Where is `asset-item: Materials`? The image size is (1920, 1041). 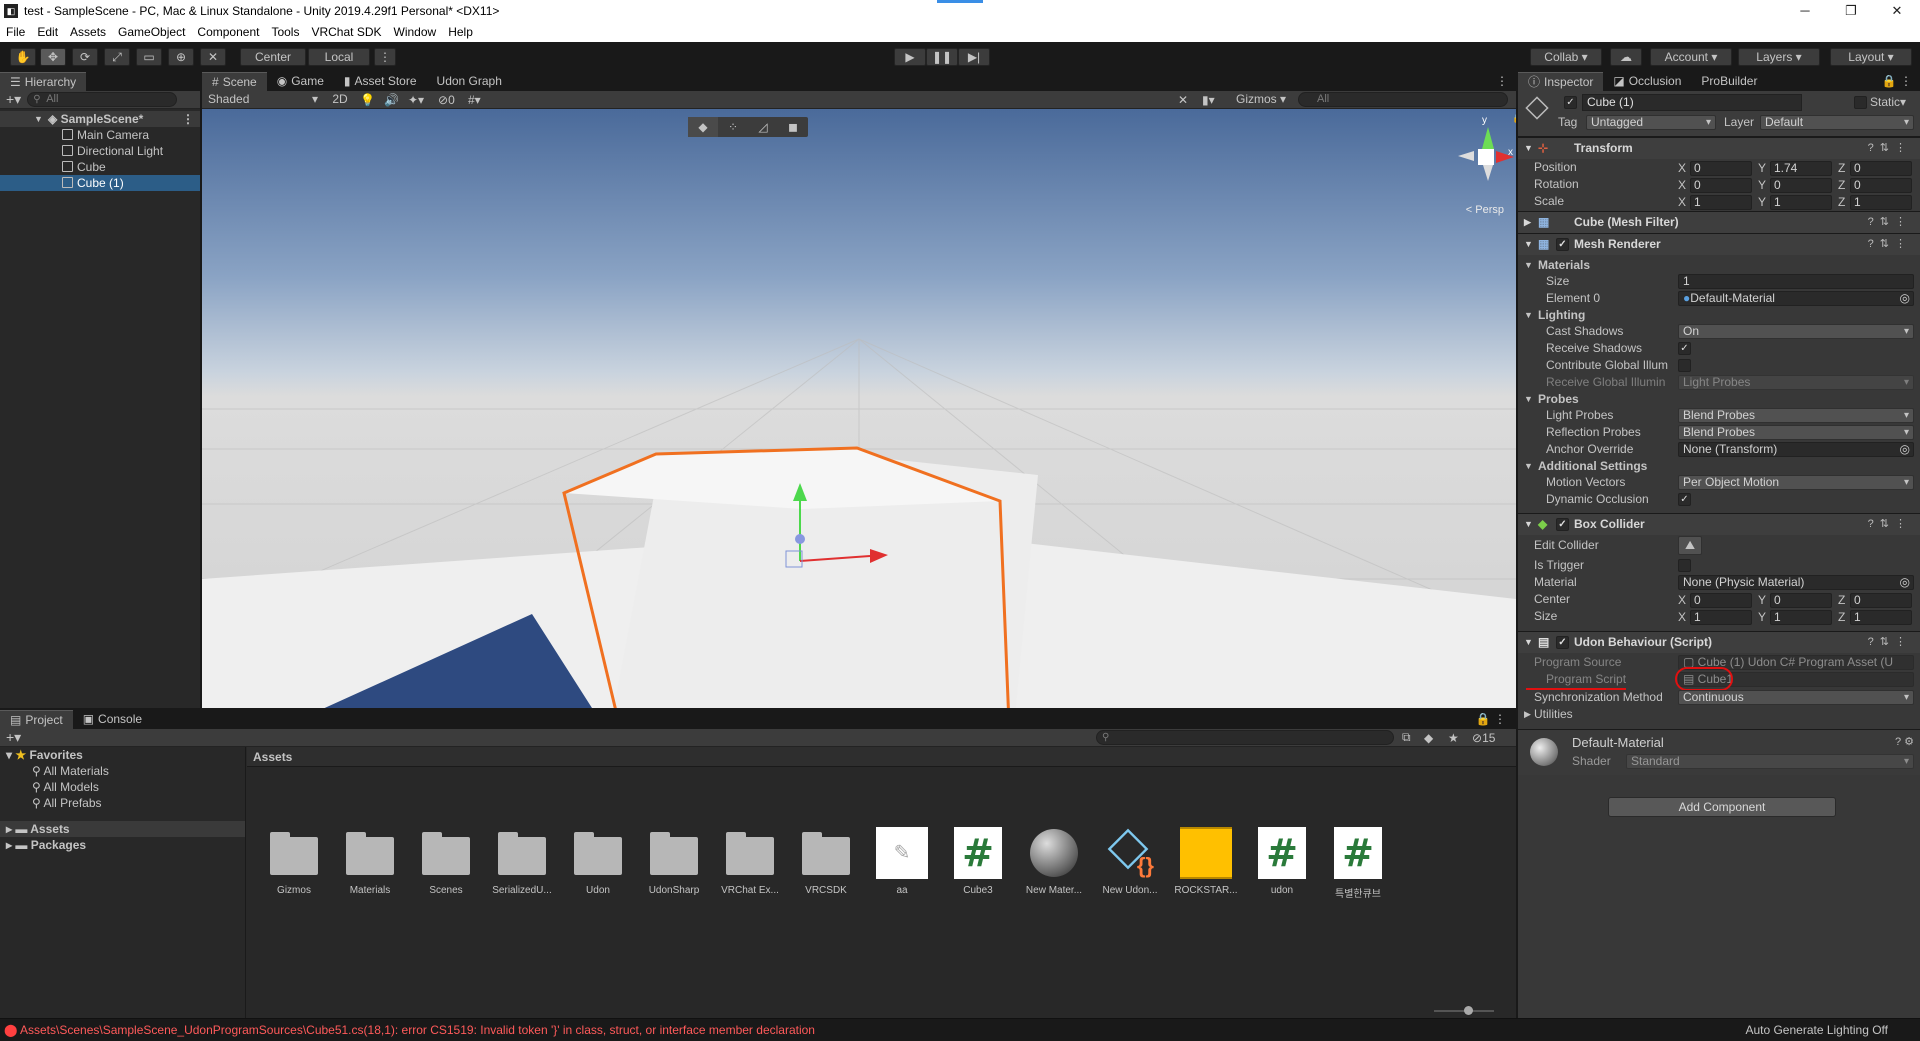 asset-item: Materials is located at coordinates (370, 861).